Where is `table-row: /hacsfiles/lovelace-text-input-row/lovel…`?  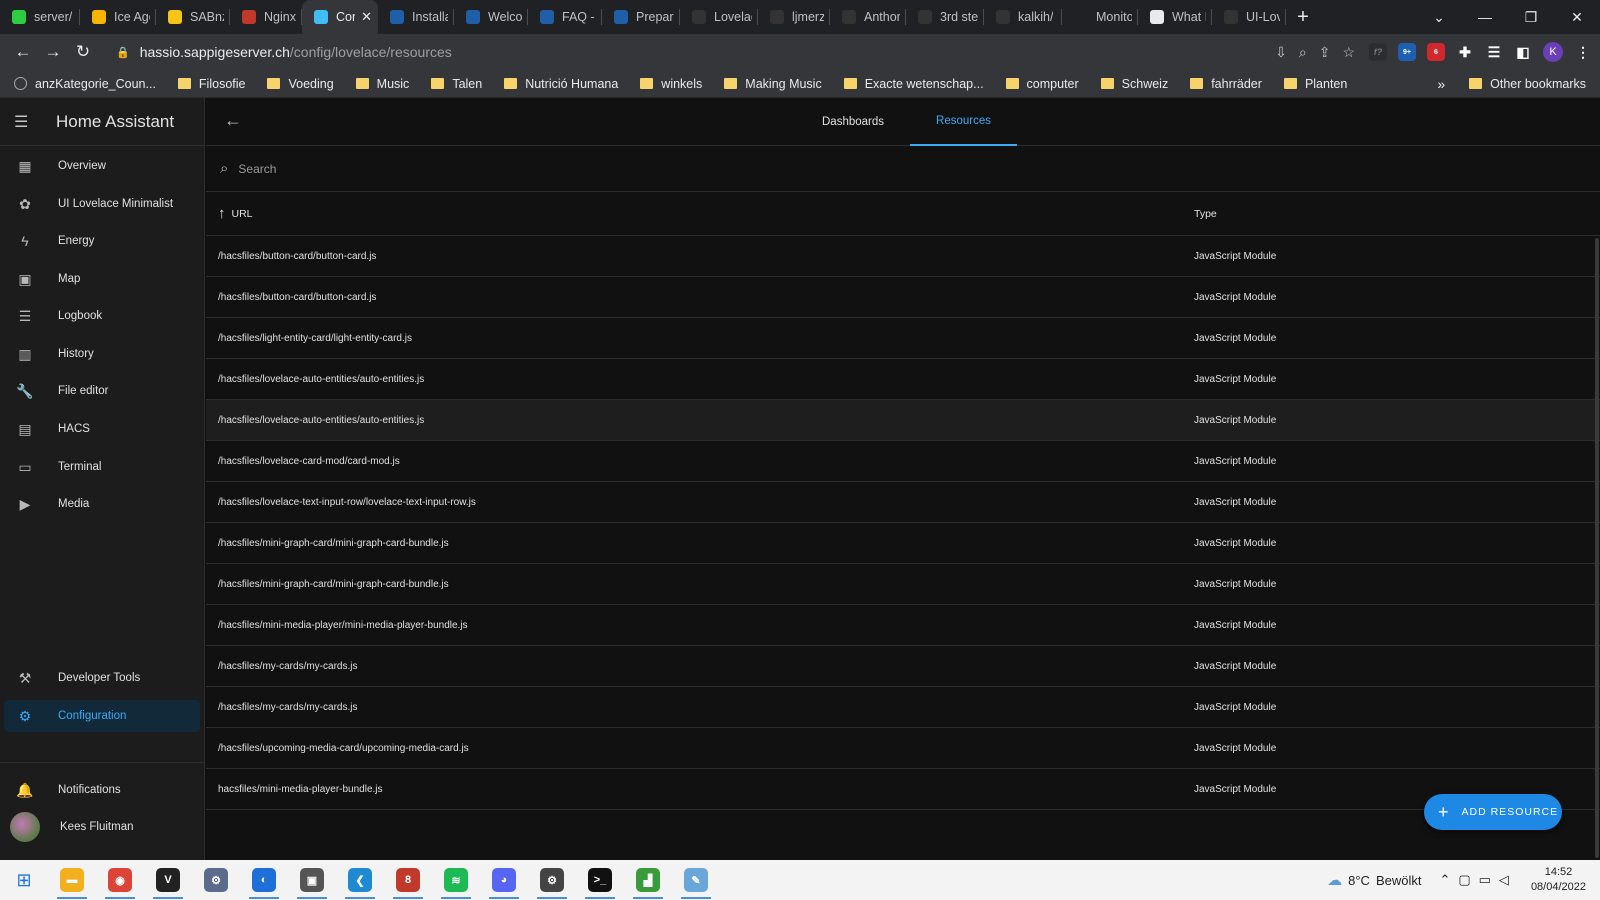 table-row: /hacsfiles/lovelace-text-input-row/lovel… is located at coordinates (903, 502).